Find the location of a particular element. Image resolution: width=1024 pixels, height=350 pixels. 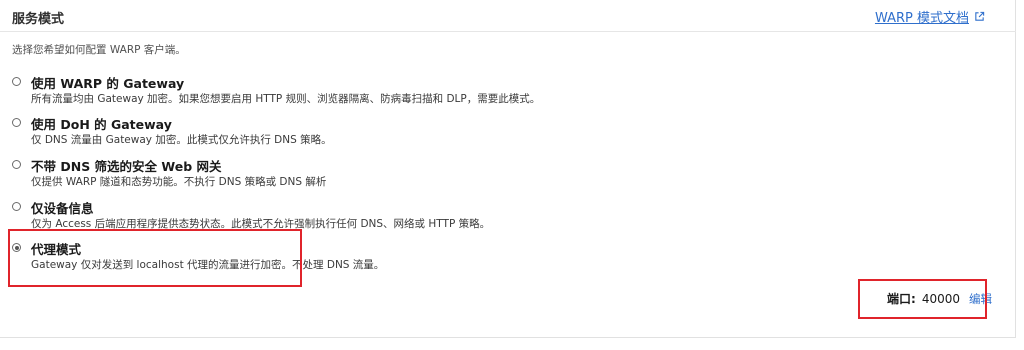

radio-proxy-mode is located at coordinates (16, 247).